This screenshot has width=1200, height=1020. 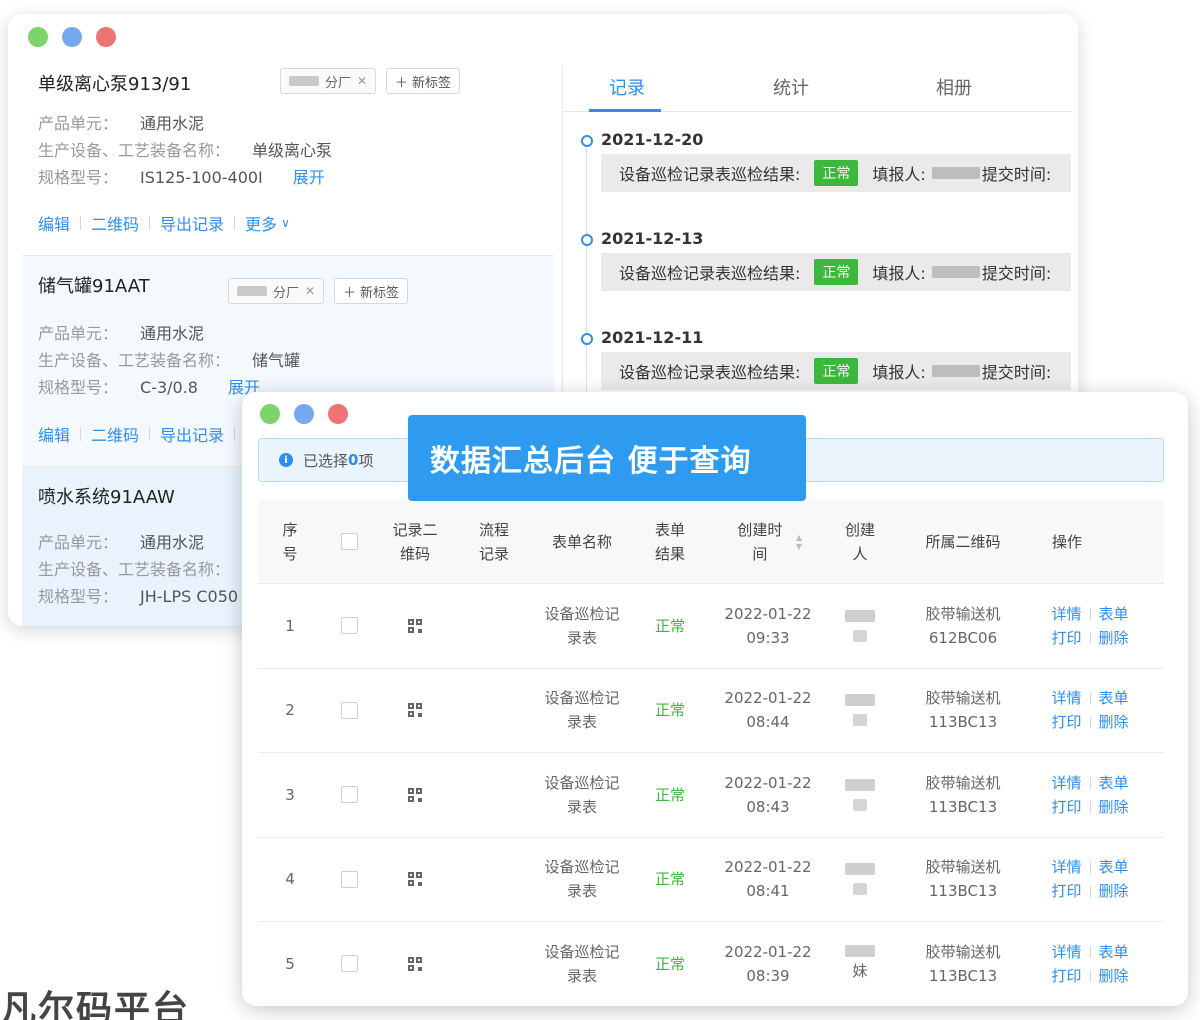 What do you see at coordinates (768, 795) in the screenshot?
I see `created-time: 2022-01-22 08:43` at bounding box center [768, 795].